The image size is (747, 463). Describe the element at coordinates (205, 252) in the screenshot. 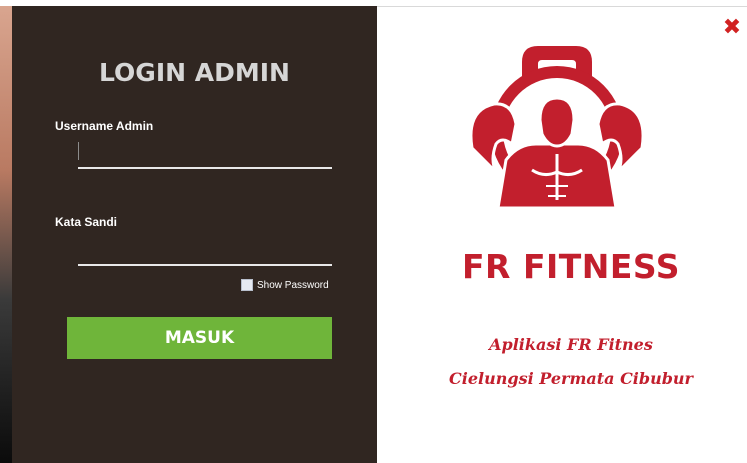

I see `password-input` at that location.